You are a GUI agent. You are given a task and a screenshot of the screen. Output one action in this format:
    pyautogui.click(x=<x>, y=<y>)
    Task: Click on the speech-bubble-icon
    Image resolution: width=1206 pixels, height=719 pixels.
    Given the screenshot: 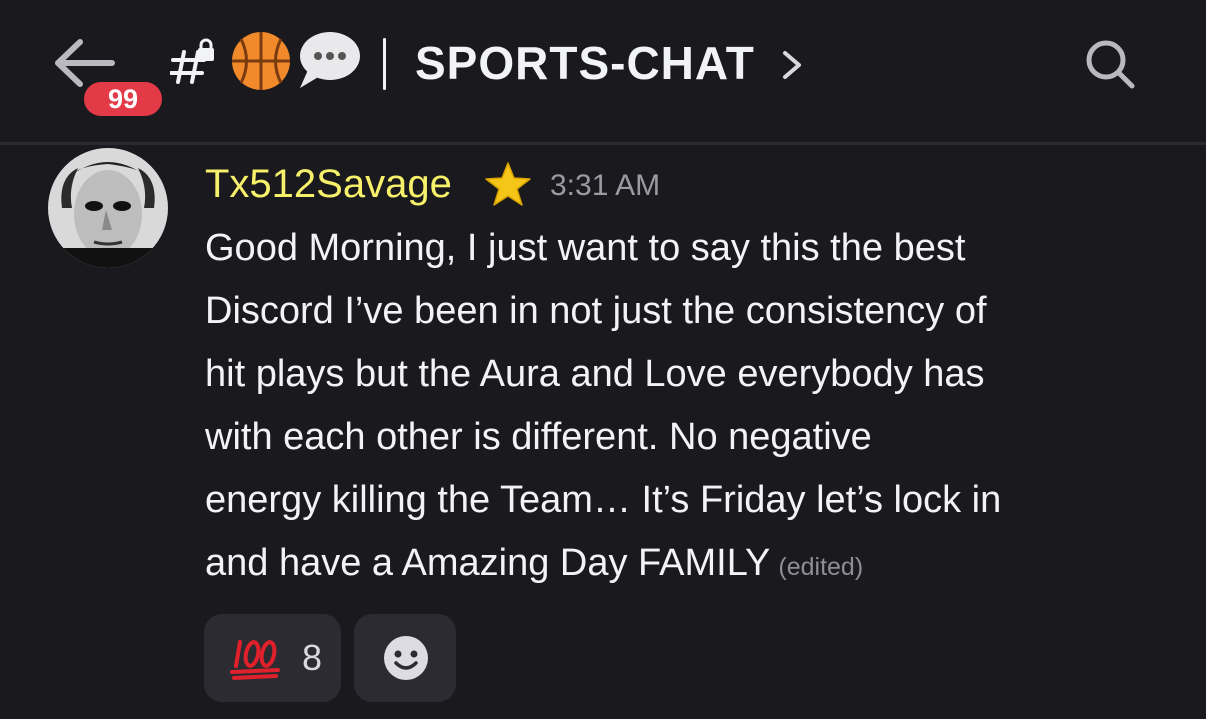 What is the action you would take?
    pyautogui.click(x=330, y=60)
    